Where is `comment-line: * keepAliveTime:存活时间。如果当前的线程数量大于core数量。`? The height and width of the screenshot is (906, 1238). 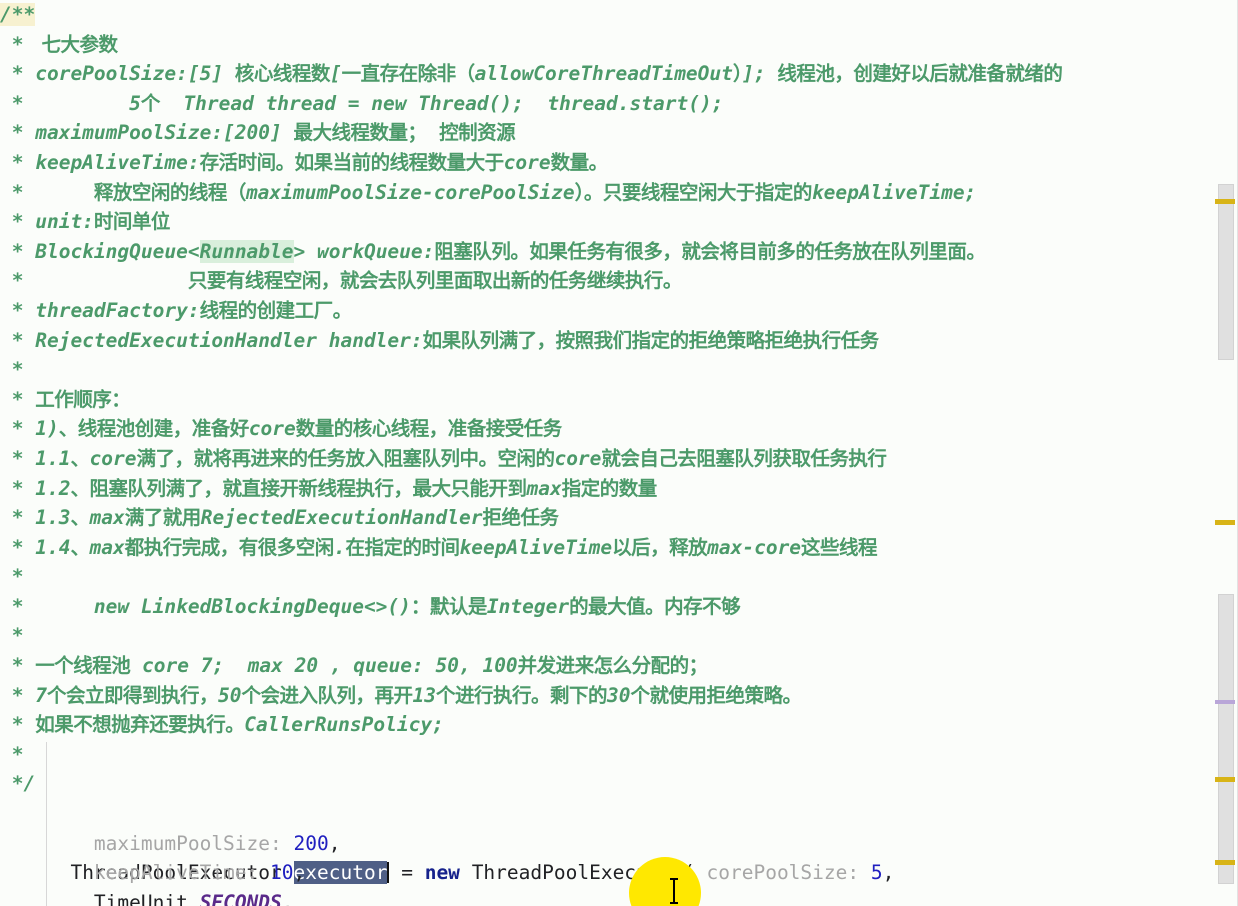
comment-line: * keepAliveTime:存活时间。如果当前的线程数量大于core数量。 is located at coordinates (304, 162).